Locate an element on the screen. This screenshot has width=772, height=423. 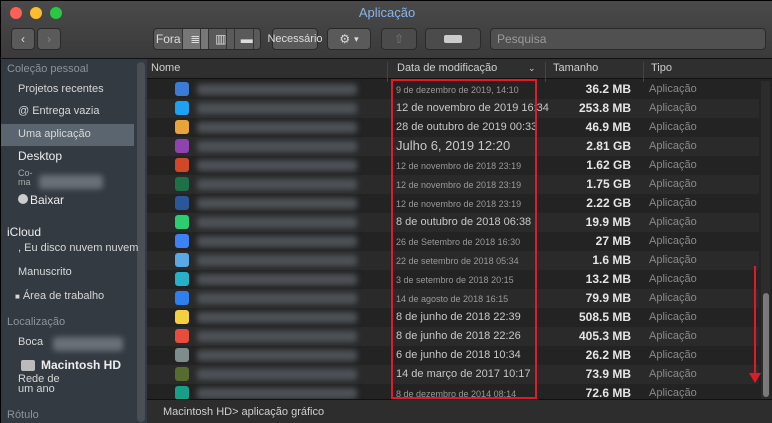
back-button: ‹ is located at coordinates (23, 39).